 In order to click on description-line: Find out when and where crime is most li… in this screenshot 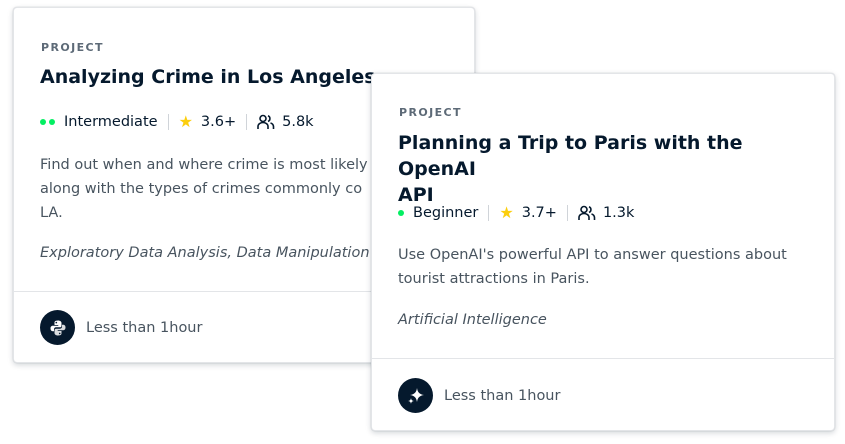, I will do `click(204, 165)`.